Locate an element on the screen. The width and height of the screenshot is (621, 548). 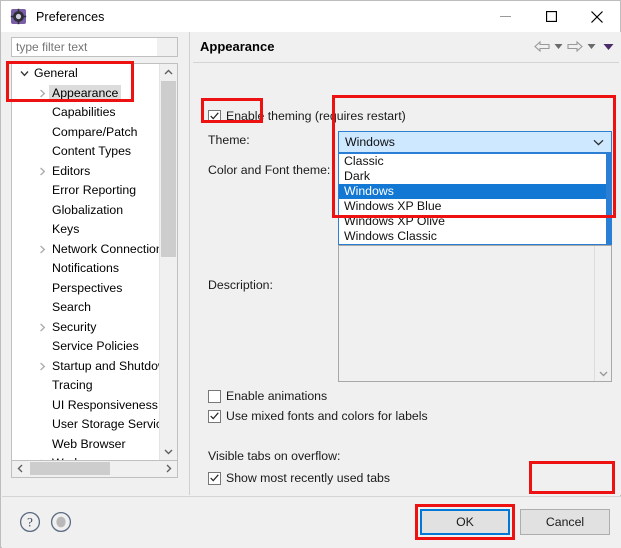
sidebar-item-general: General is located at coordinates (86, 74).